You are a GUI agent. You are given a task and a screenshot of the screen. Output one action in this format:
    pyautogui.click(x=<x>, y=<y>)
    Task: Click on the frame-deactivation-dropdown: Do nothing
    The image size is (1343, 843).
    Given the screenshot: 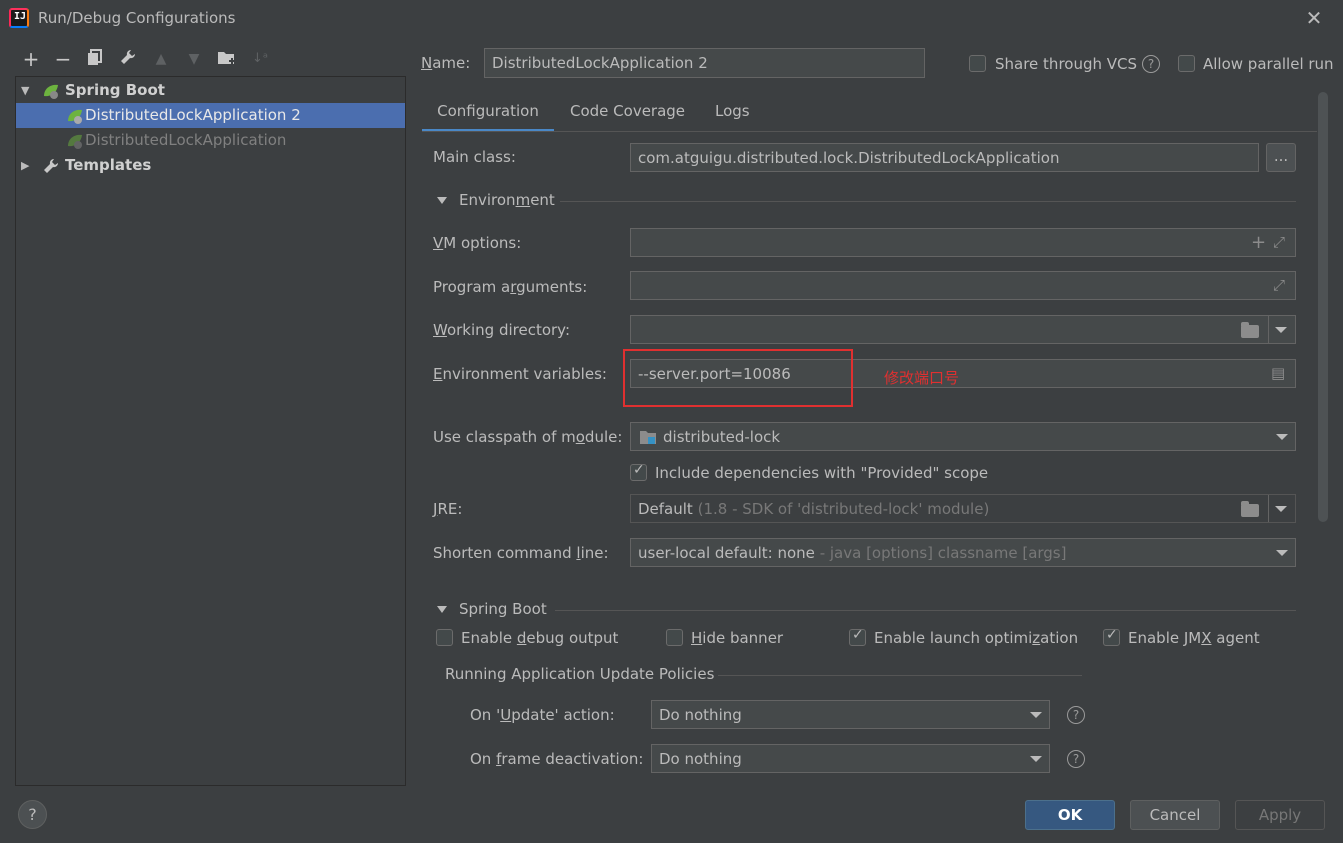 What is the action you would take?
    pyautogui.click(x=850, y=758)
    